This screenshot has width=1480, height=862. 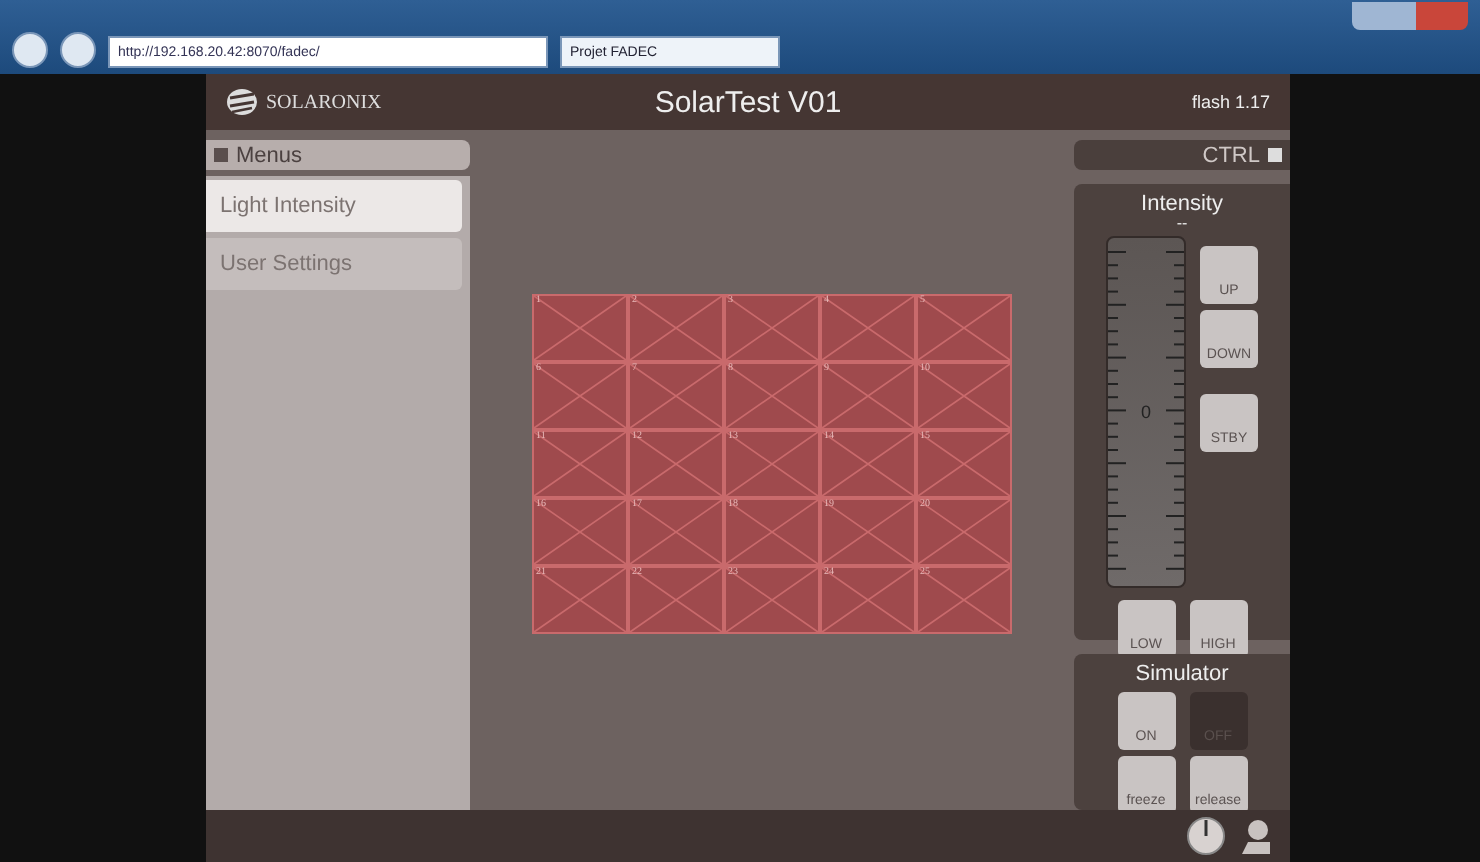 I want to click on ctrl-bar: CTRL, so click(x=1182, y=155).